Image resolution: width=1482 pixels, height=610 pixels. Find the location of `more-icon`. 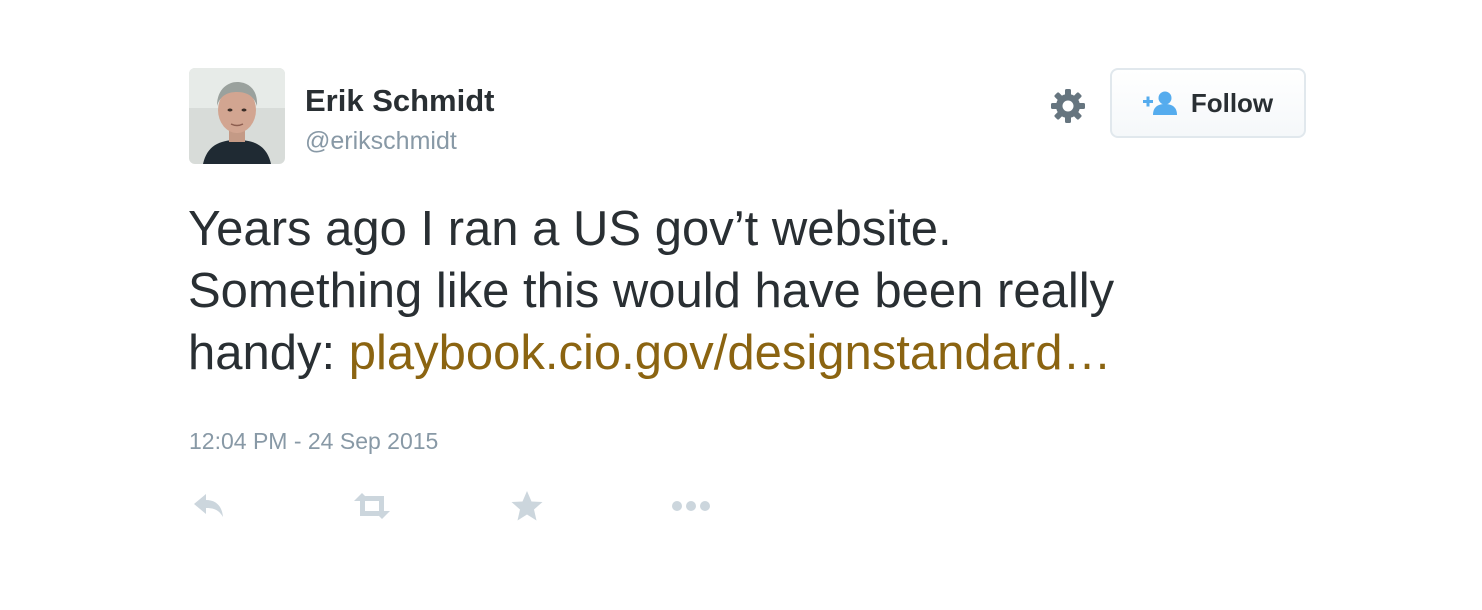

more-icon is located at coordinates (691, 506).